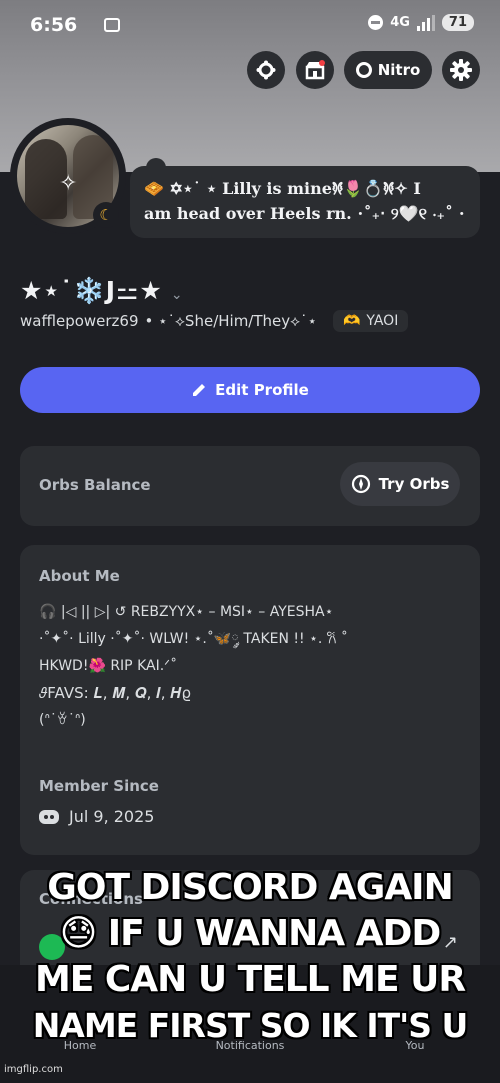  I want to click on try-orbs-button: Try Orbs, so click(400, 484).